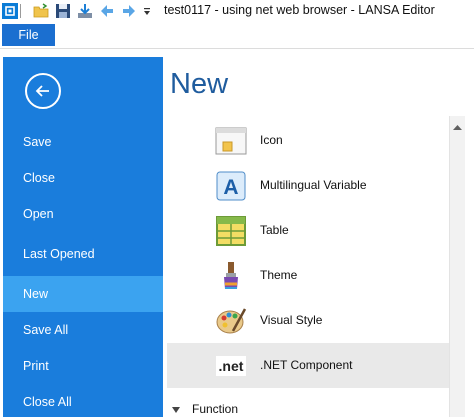 This screenshot has height=420, width=474. I want to click on back-button, so click(43, 91).